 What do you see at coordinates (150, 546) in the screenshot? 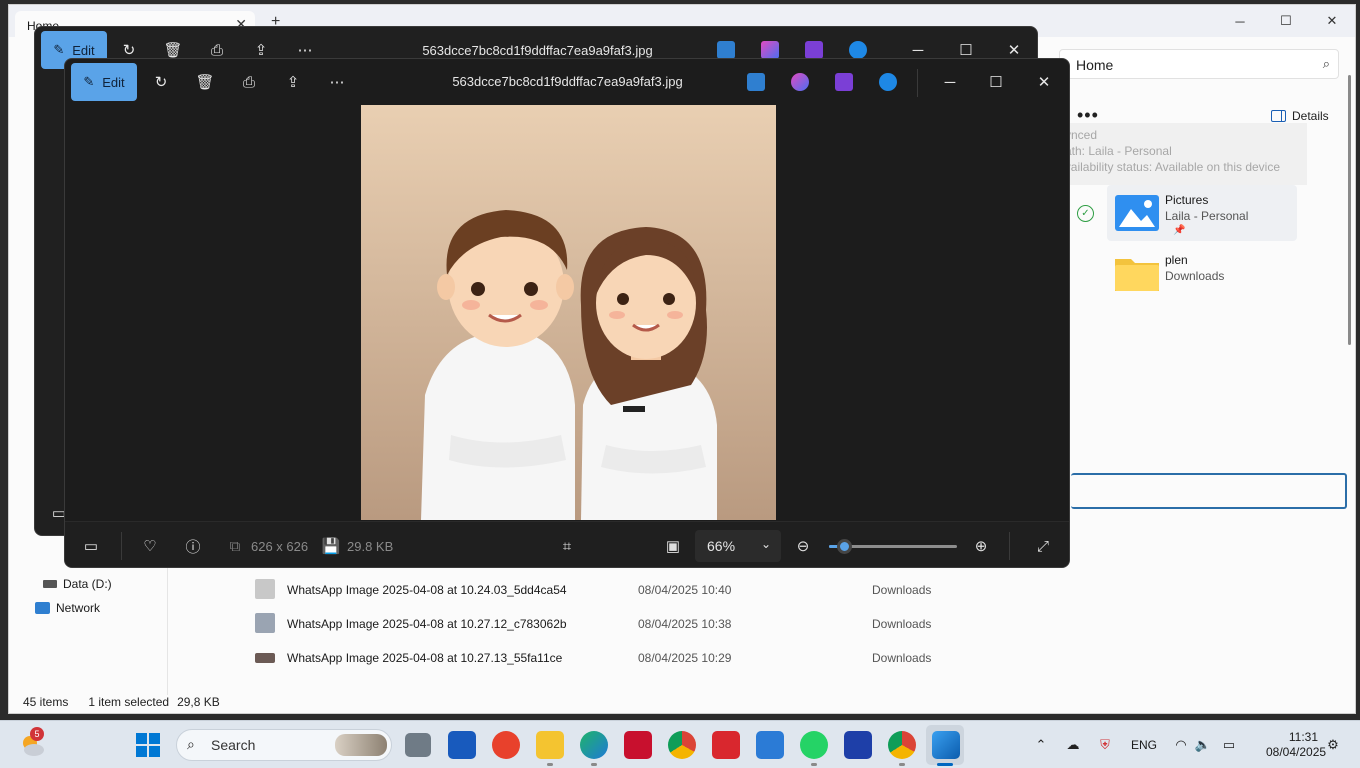
I see `favorite-heart-icon: ♡` at bounding box center [150, 546].